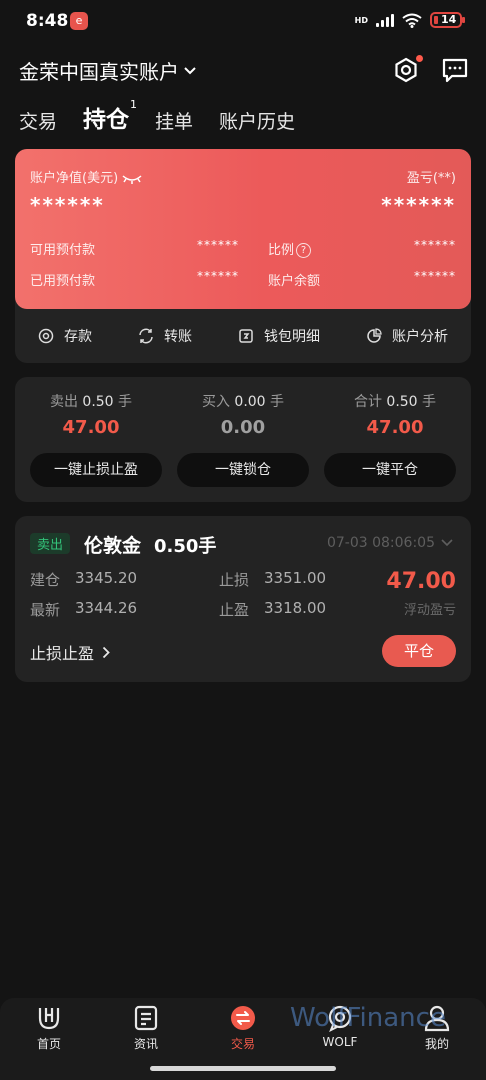 The width and height of the screenshot is (486, 1080). I want to click on nav-home: 首页, so click(49, 1028).